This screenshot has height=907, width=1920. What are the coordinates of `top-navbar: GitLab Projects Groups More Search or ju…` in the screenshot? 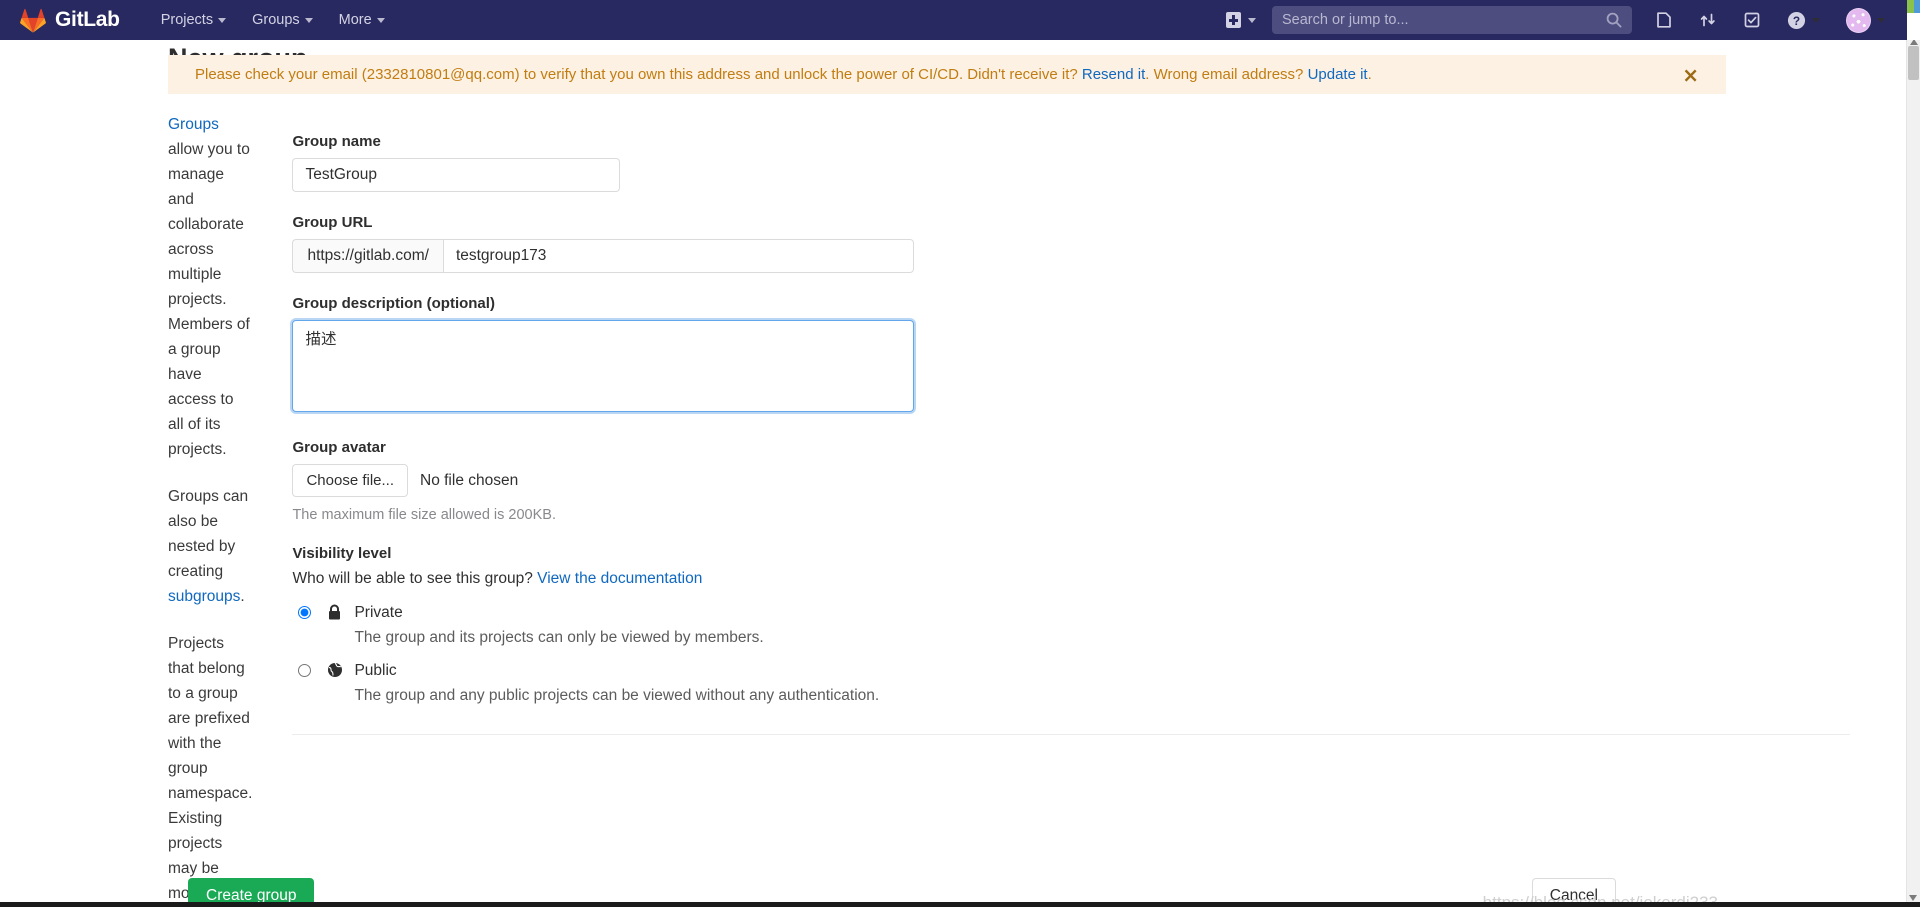 It's located at (960, 20).